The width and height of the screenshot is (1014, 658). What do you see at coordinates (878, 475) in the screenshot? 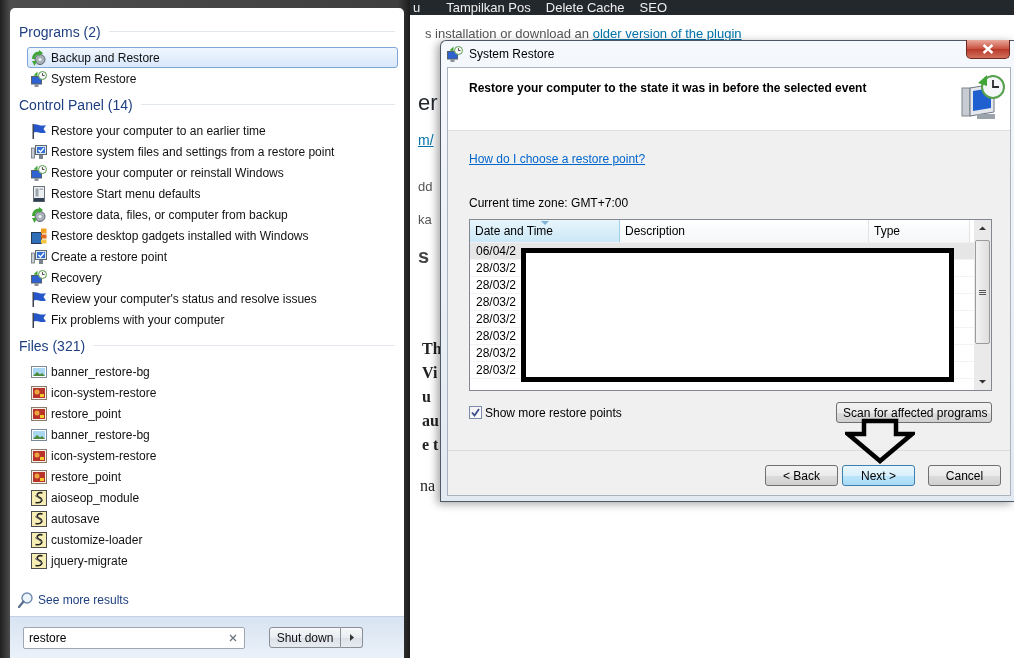
I see `dialog-button: Next >` at bounding box center [878, 475].